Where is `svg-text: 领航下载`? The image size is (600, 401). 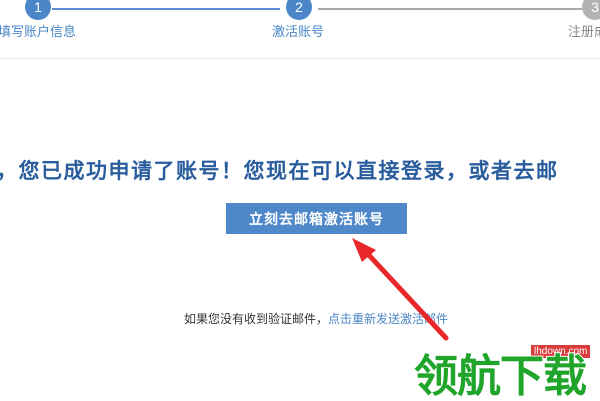 svg-text: 领航下载 is located at coordinates (500, 376).